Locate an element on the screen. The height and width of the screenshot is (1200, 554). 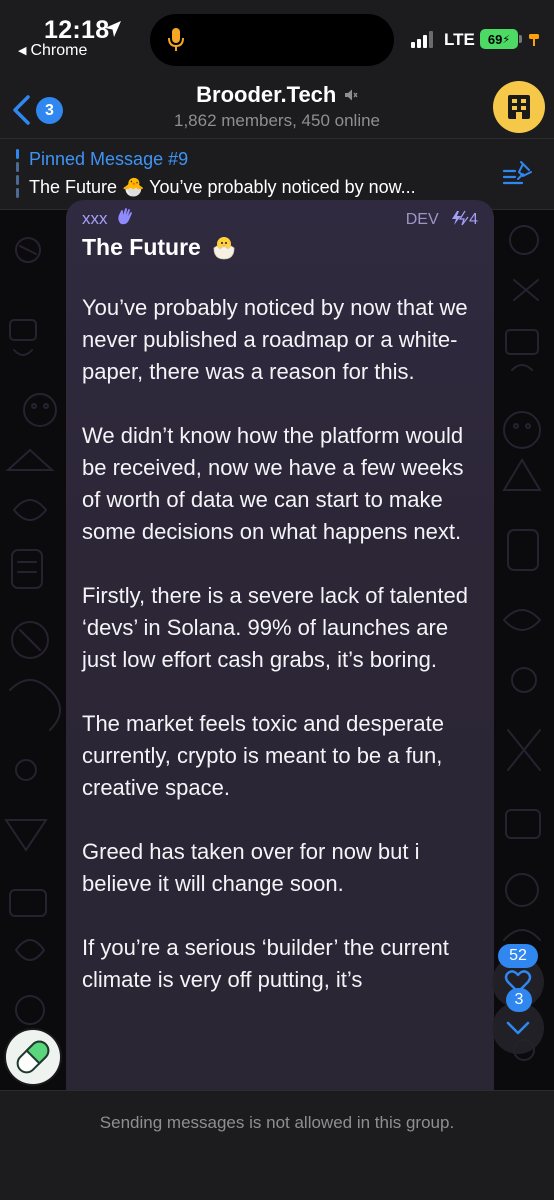
back-triangle-icon: ◀ is located at coordinates (22, 51).